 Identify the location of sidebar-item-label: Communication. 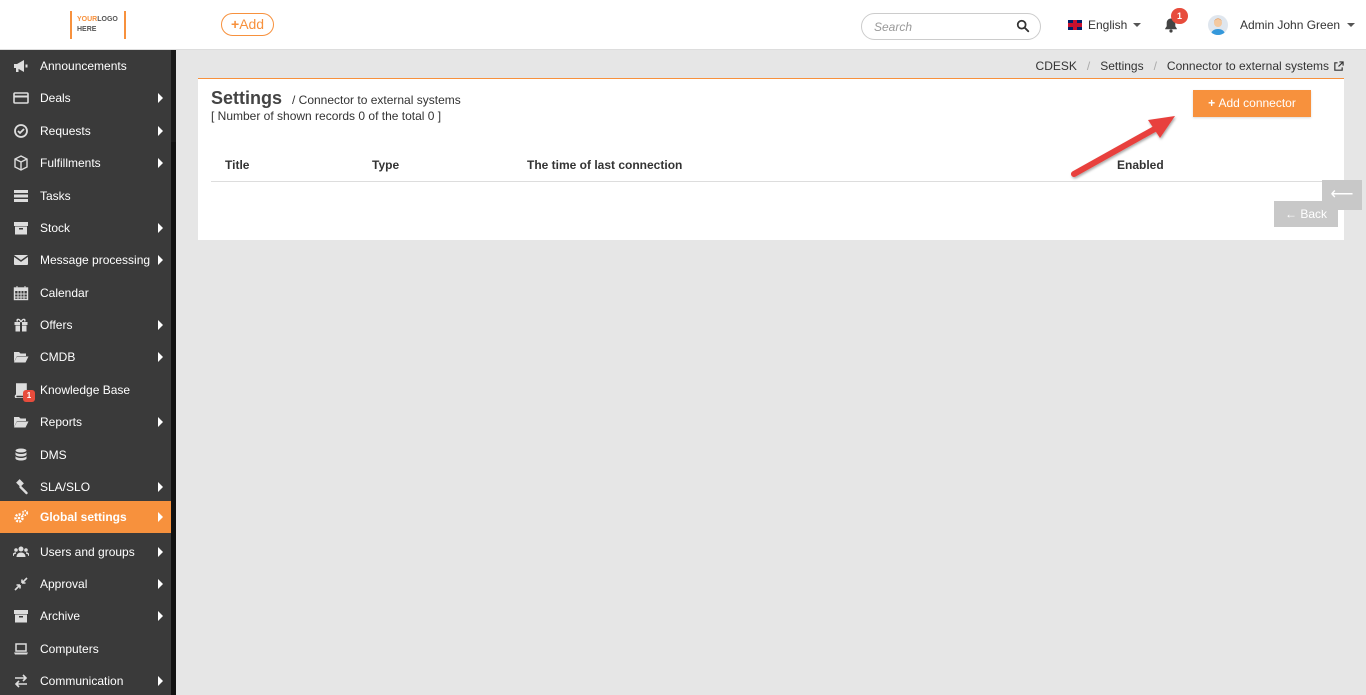
(82, 681).